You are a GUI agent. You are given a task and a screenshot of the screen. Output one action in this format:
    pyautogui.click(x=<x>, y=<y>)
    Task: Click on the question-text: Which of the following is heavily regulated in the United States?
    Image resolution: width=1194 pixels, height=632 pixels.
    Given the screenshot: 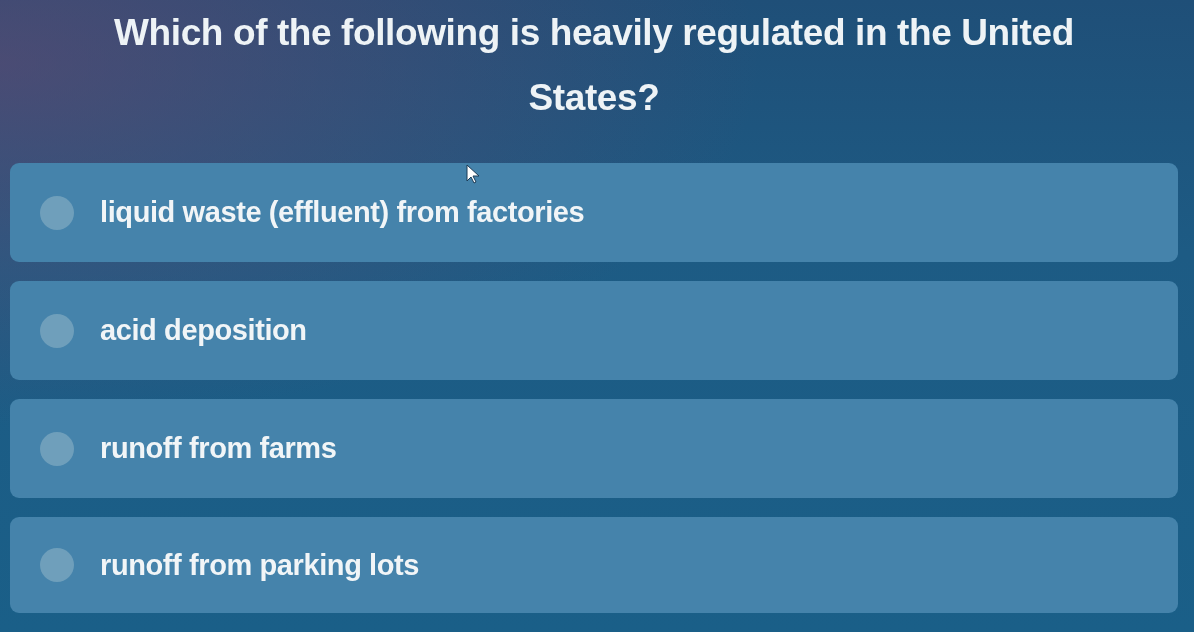 What is the action you would take?
    pyautogui.click(x=594, y=65)
    